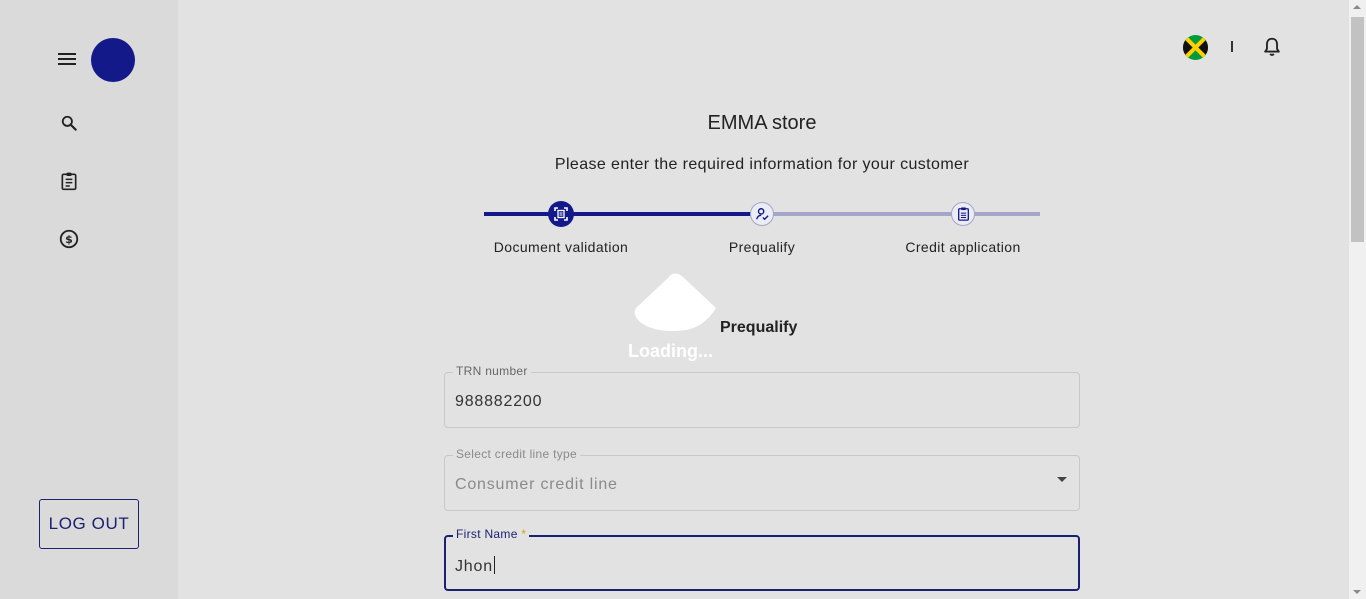 This screenshot has width=1366, height=599. I want to click on first-name-label: First Name *, so click(491, 534).